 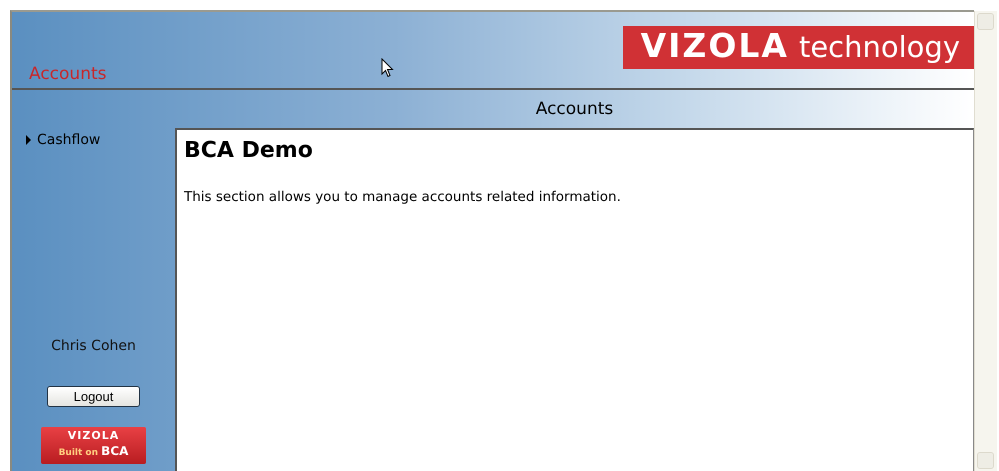 What do you see at coordinates (93, 396) in the screenshot?
I see `logout-button: Logout` at bounding box center [93, 396].